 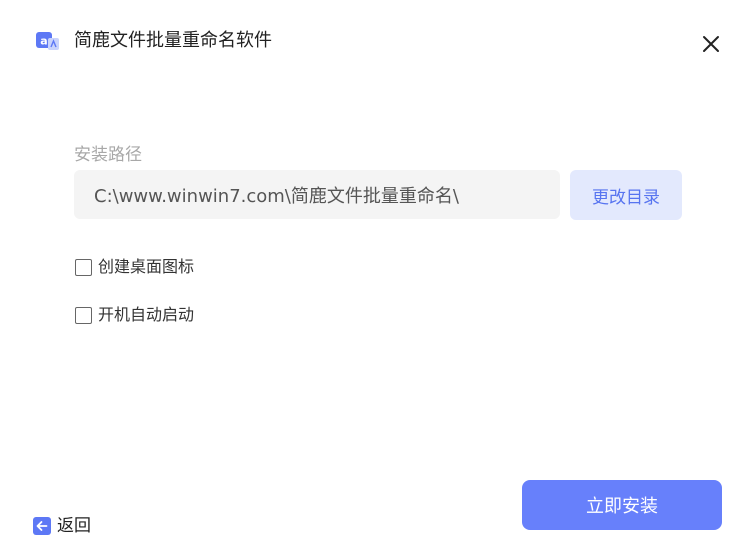 I want to click on desktop-shortcut-option: 创建桌面图标, so click(x=134, y=267).